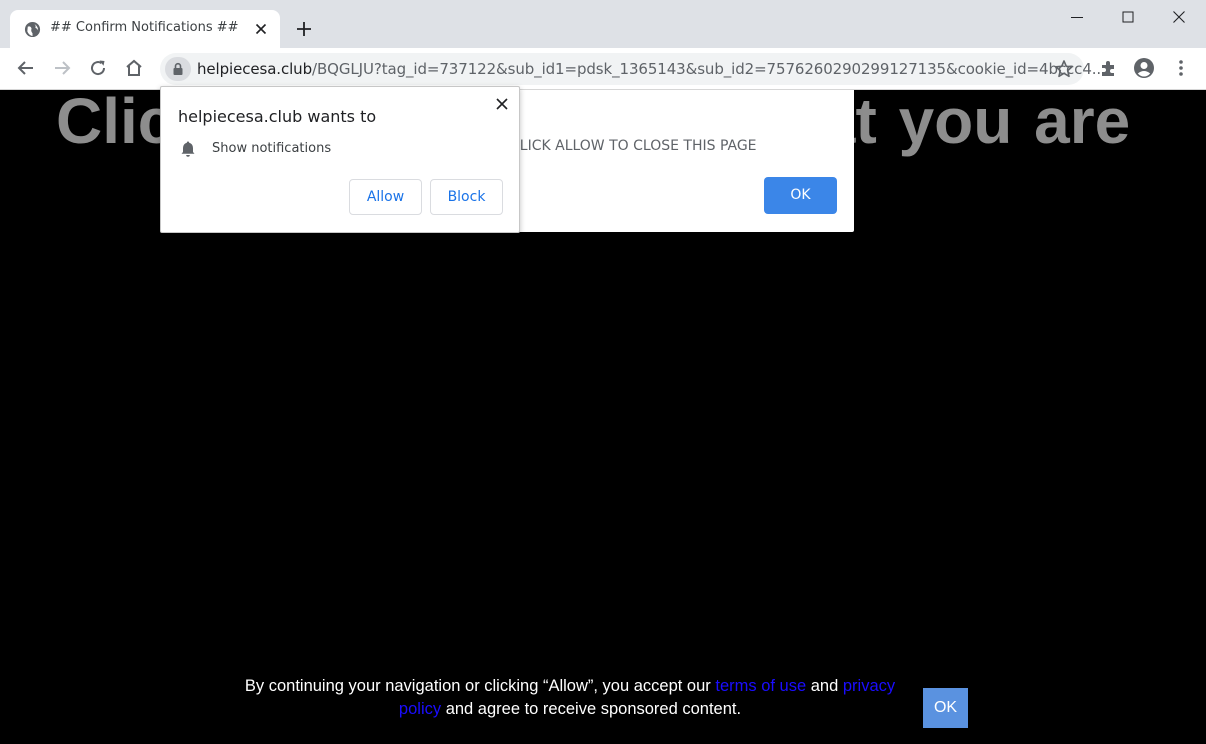  I want to click on menu-kebab-icon, so click(1181, 68).